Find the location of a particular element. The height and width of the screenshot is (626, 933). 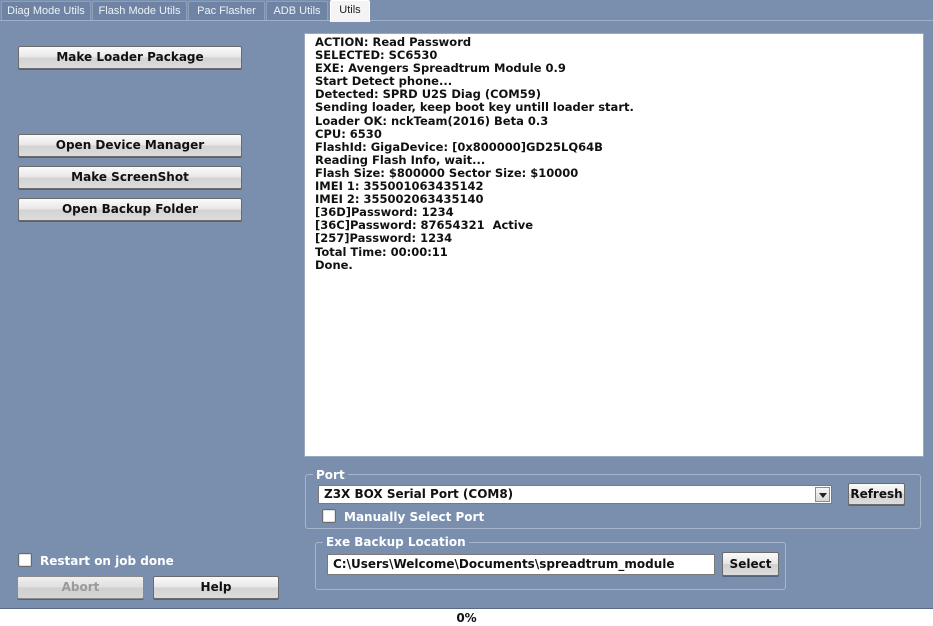

tab-utils: Utils is located at coordinates (350, 11).